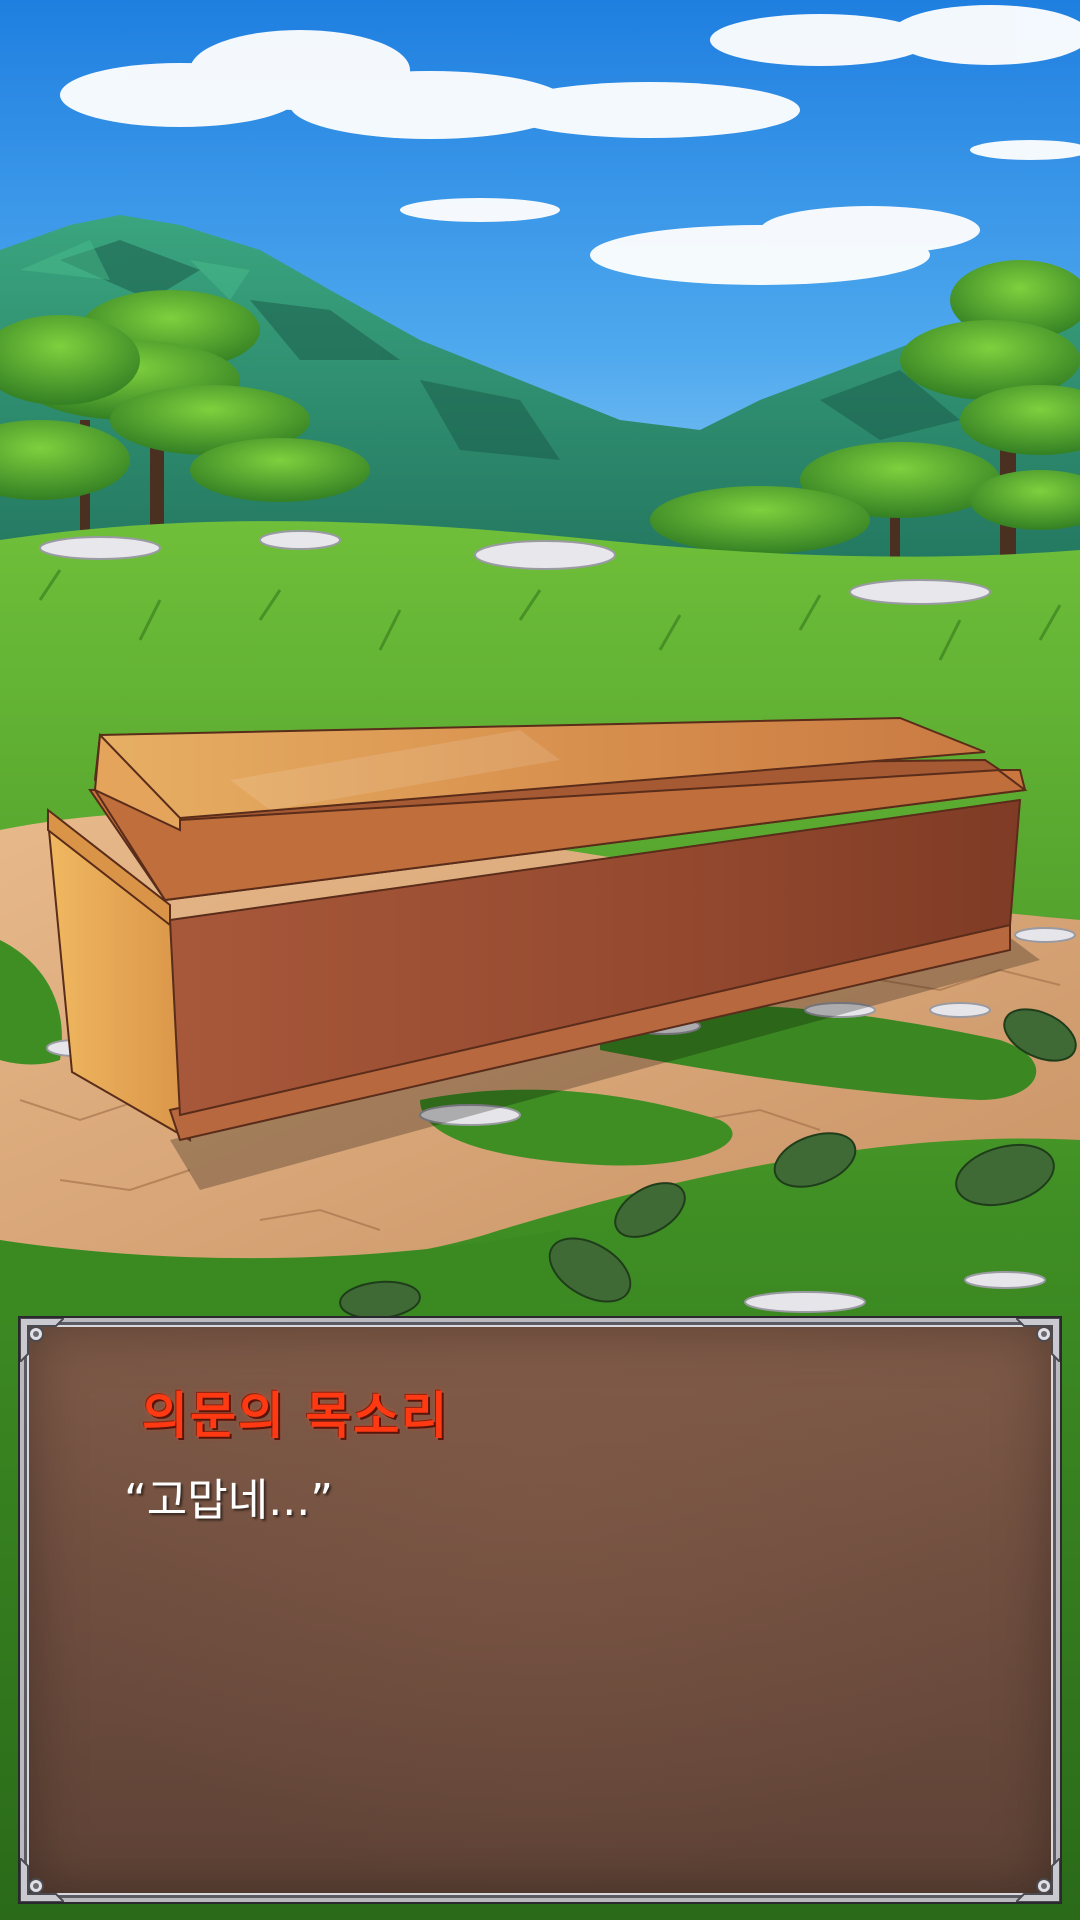  I want to click on speaker-name: 의문의 목소리, so click(296, 1416).